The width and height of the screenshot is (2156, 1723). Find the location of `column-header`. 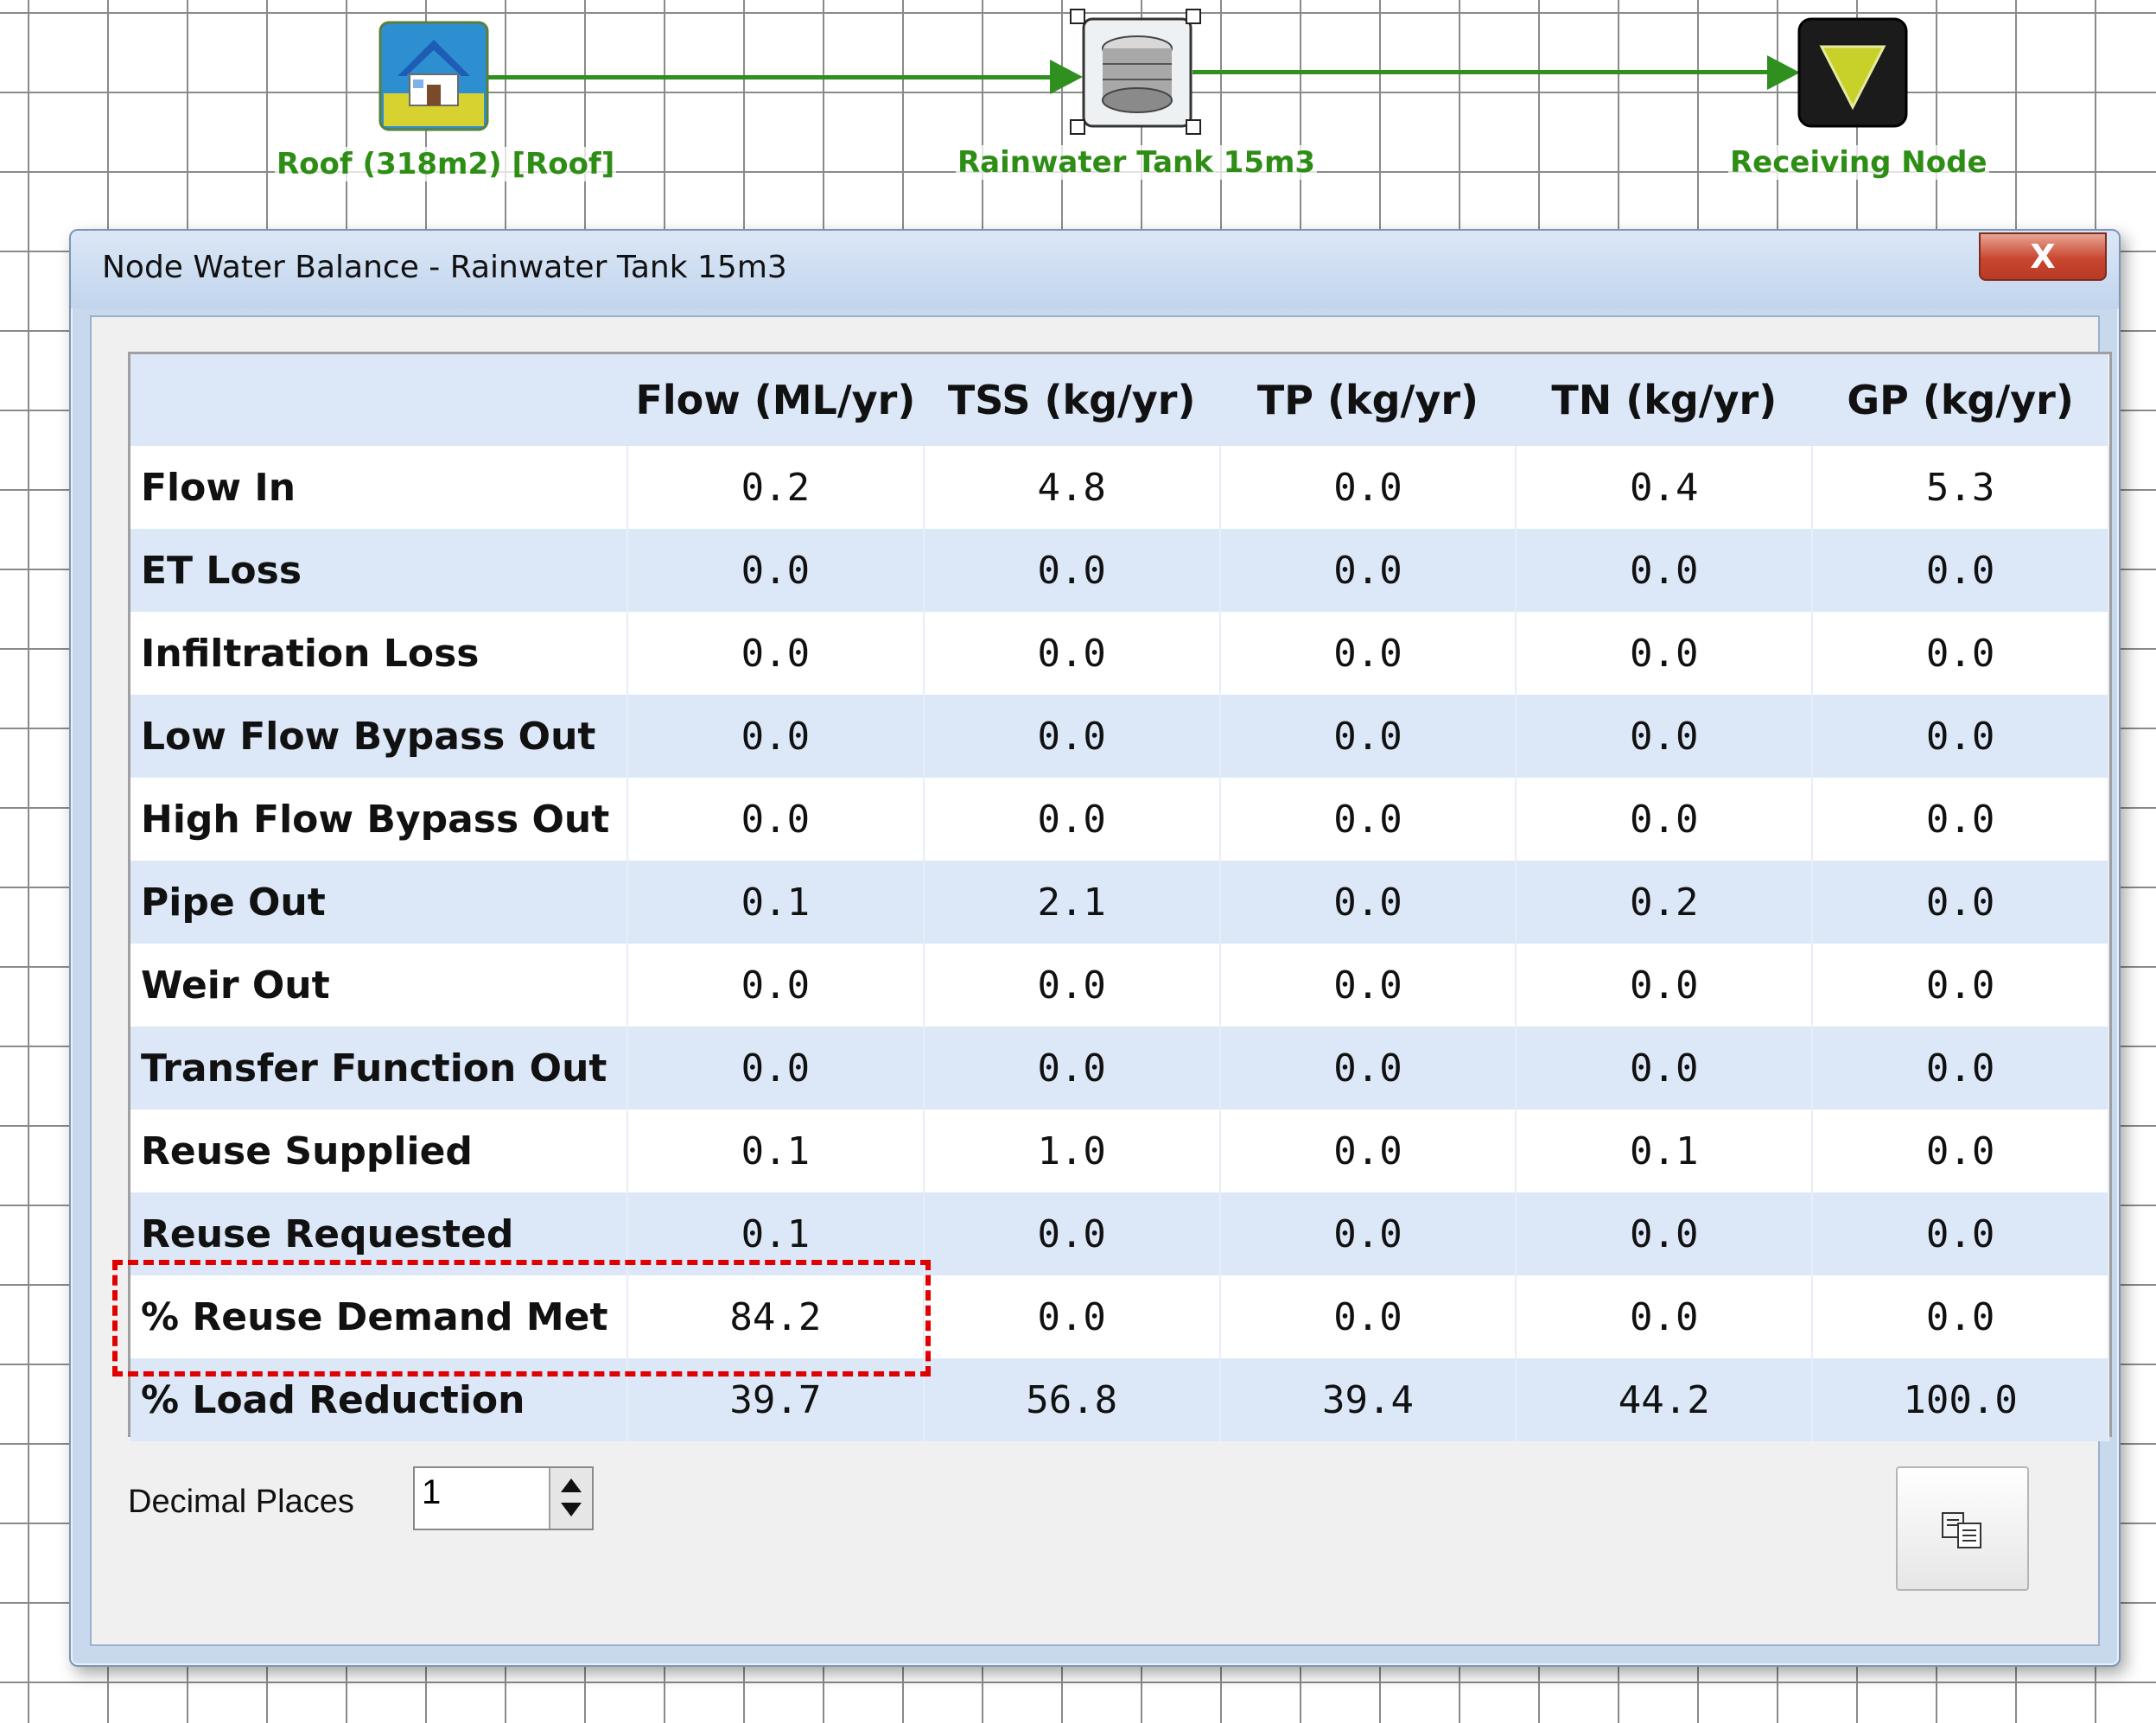

column-header is located at coordinates (378, 400).